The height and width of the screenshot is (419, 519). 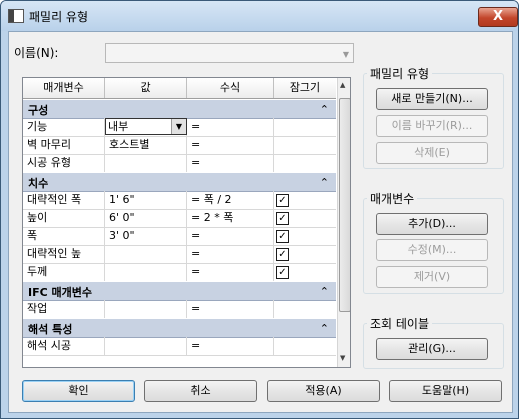 I want to click on value-cell: 3' 0", so click(x=146, y=236).